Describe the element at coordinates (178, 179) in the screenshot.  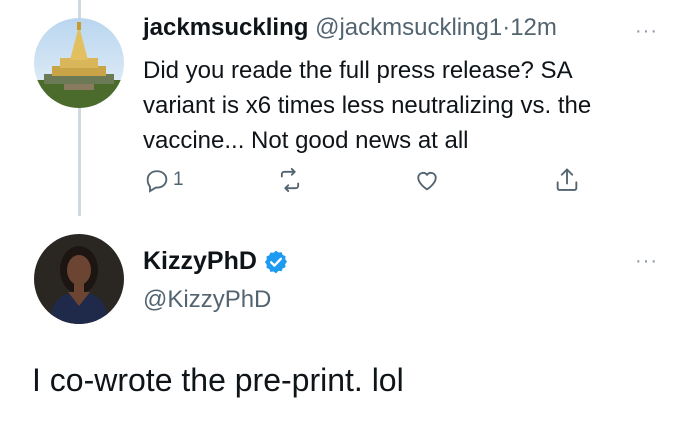
I see `reply-count: 1` at that location.